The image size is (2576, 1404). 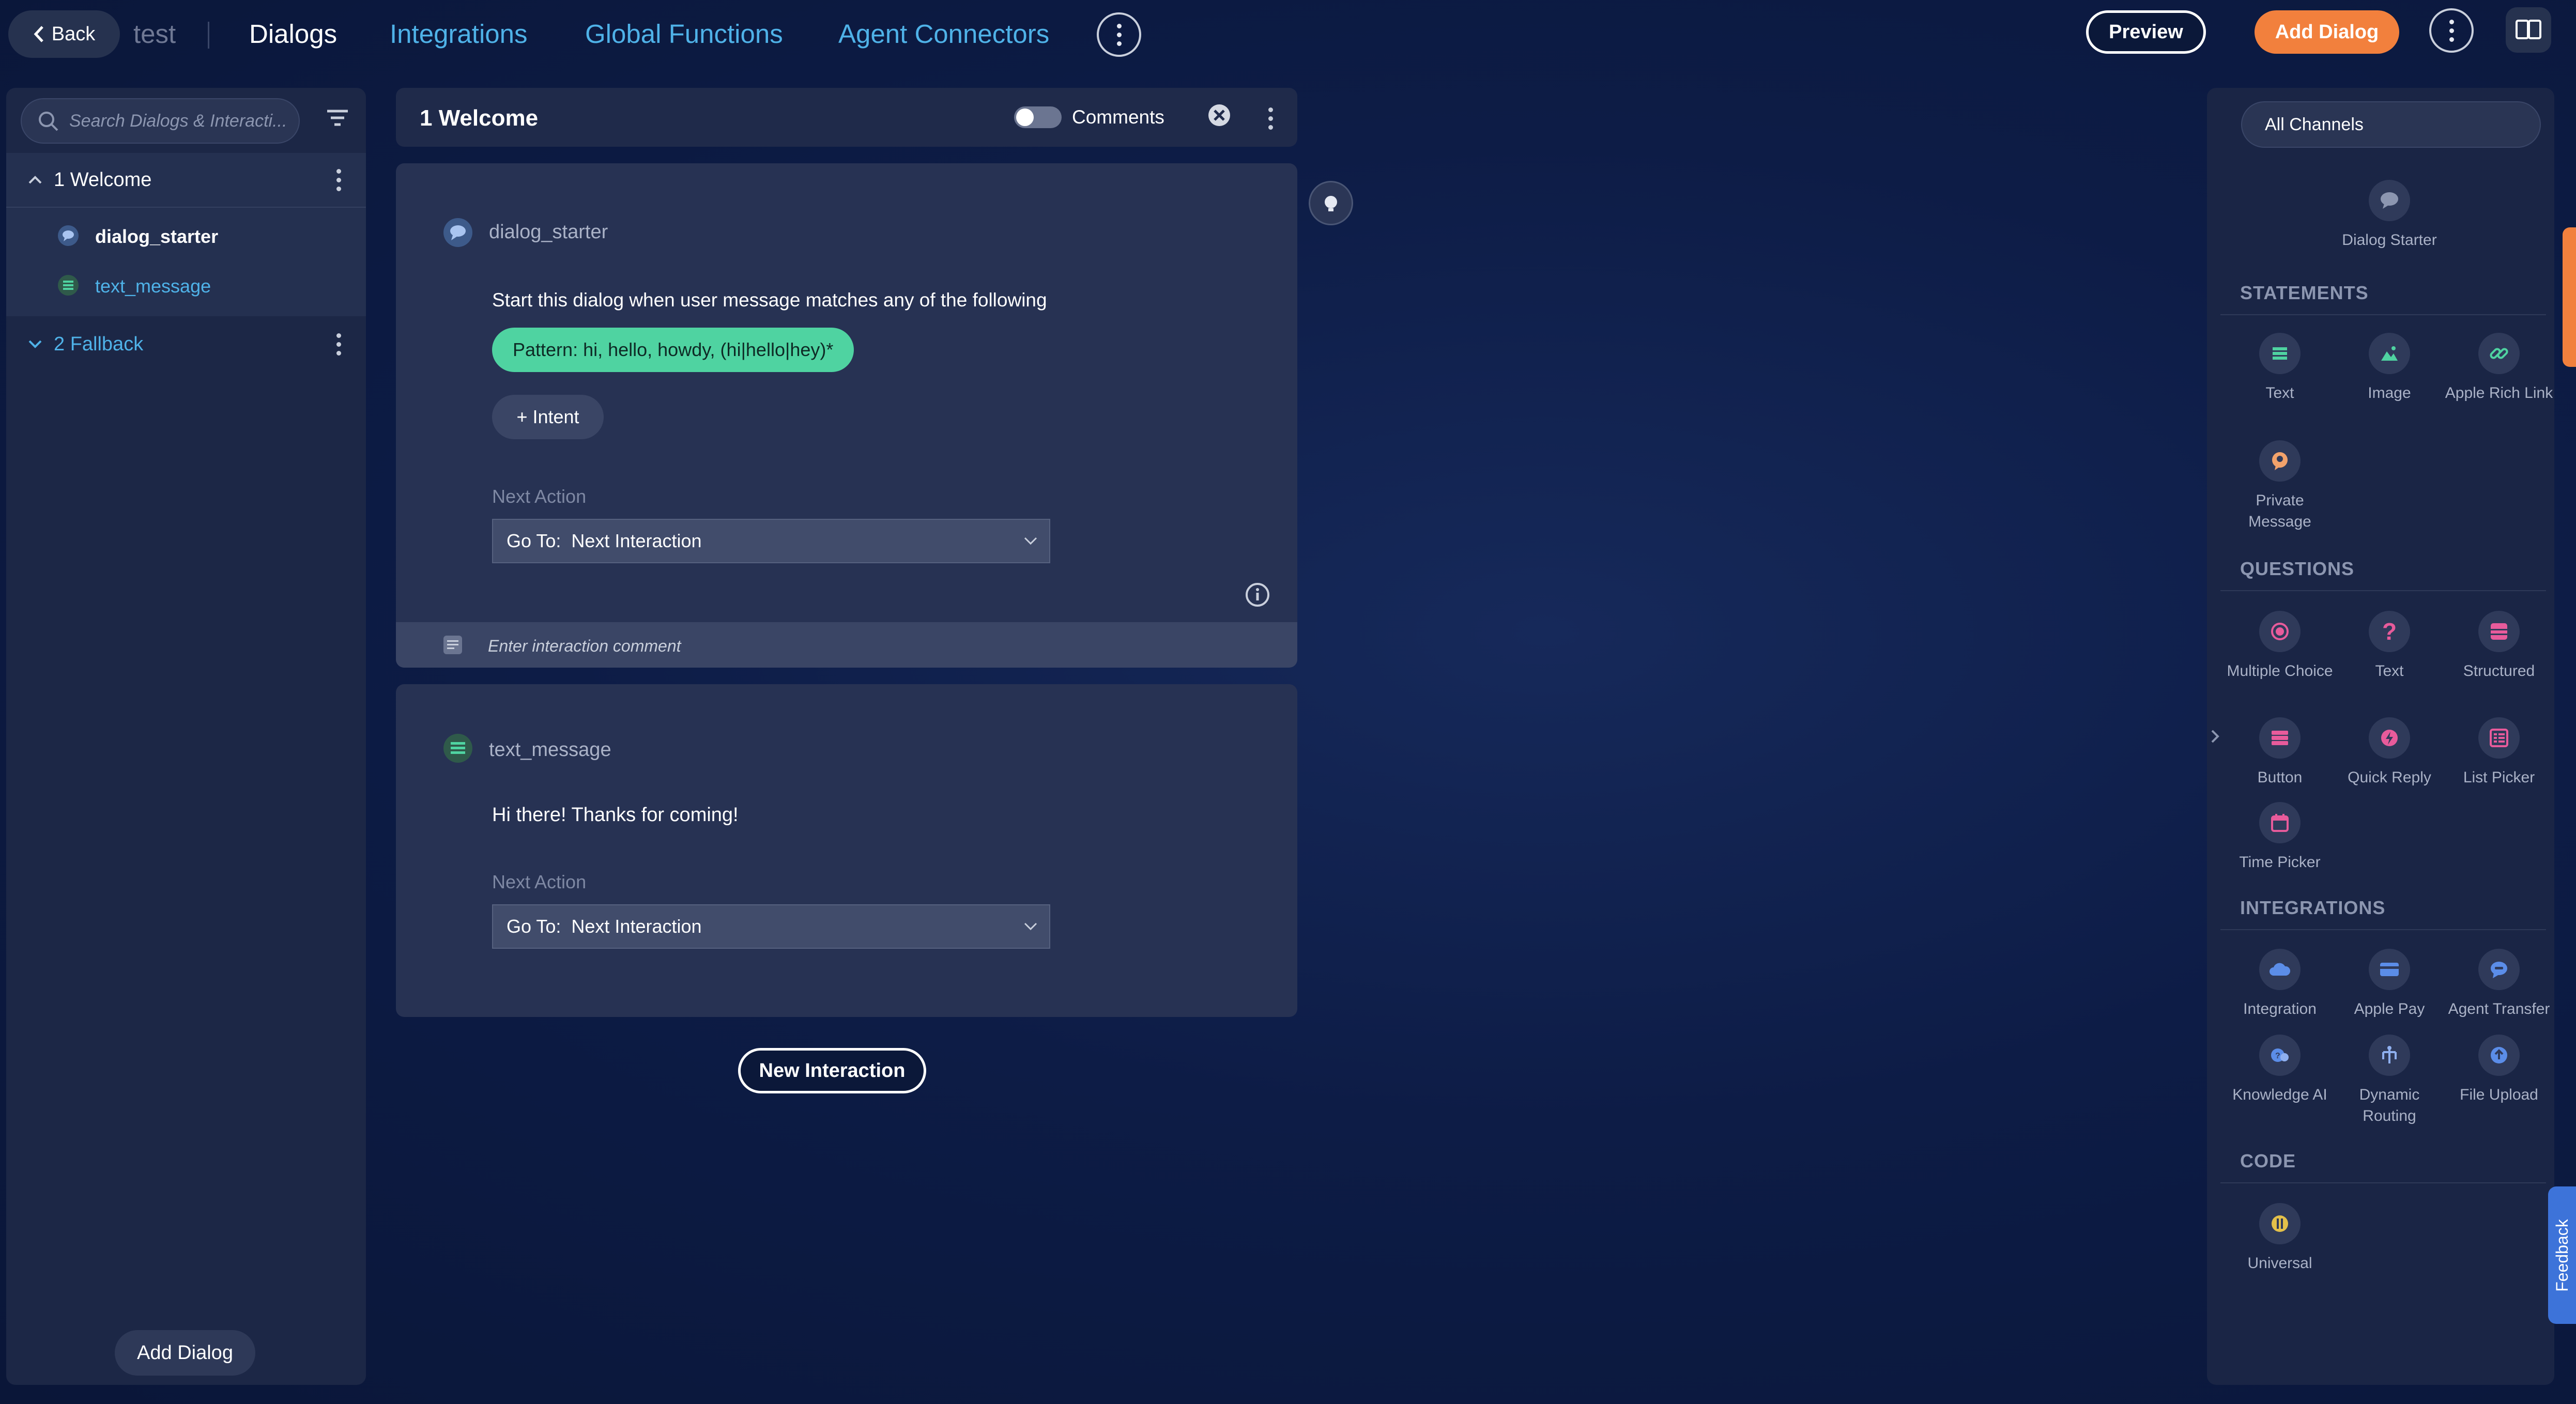 What do you see at coordinates (2390, 646) in the screenshot?
I see `tool-text-question: ? Text` at bounding box center [2390, 646].